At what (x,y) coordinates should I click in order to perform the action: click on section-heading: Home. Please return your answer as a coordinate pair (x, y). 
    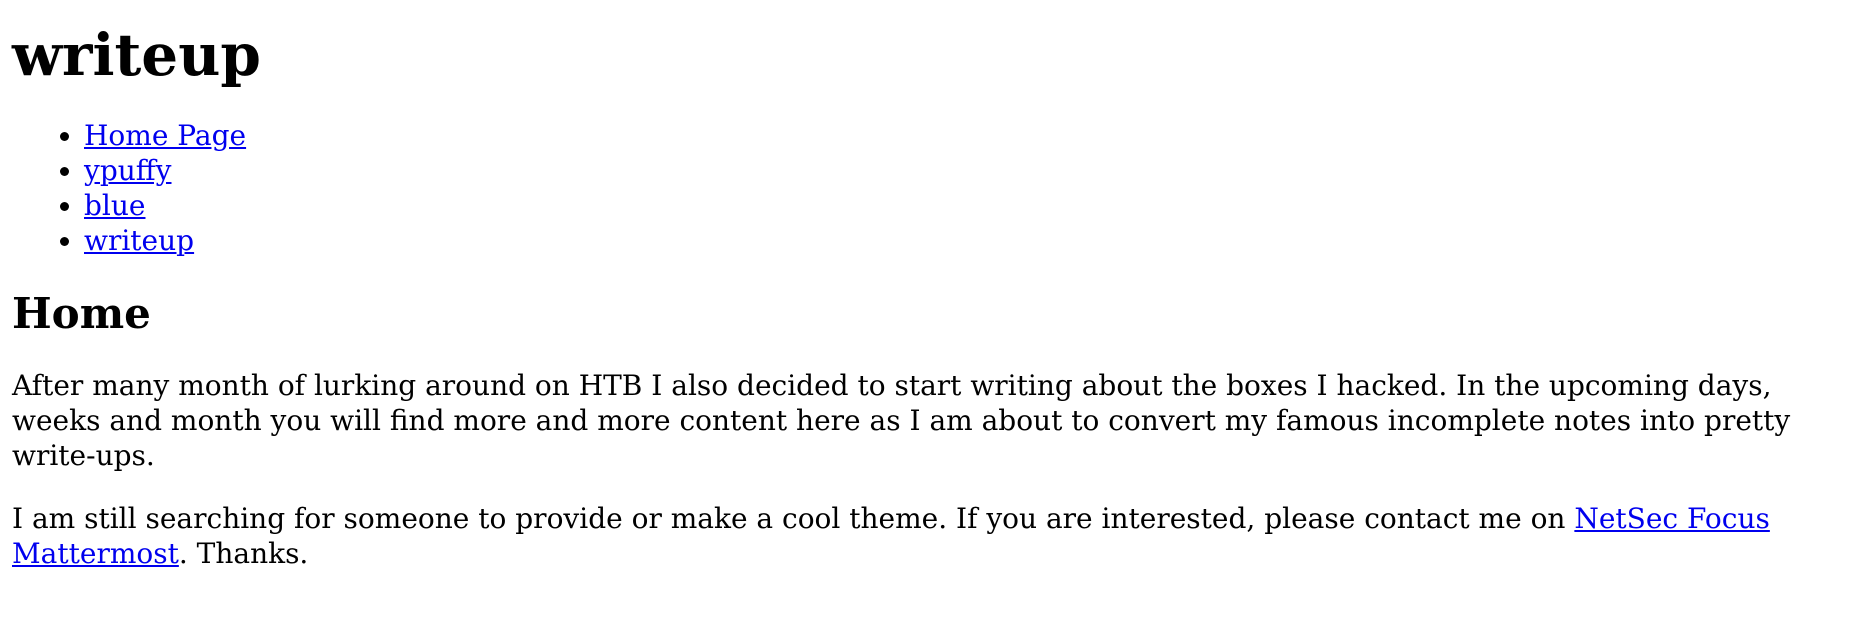
    Looking at the image, I should click on (81, 313).